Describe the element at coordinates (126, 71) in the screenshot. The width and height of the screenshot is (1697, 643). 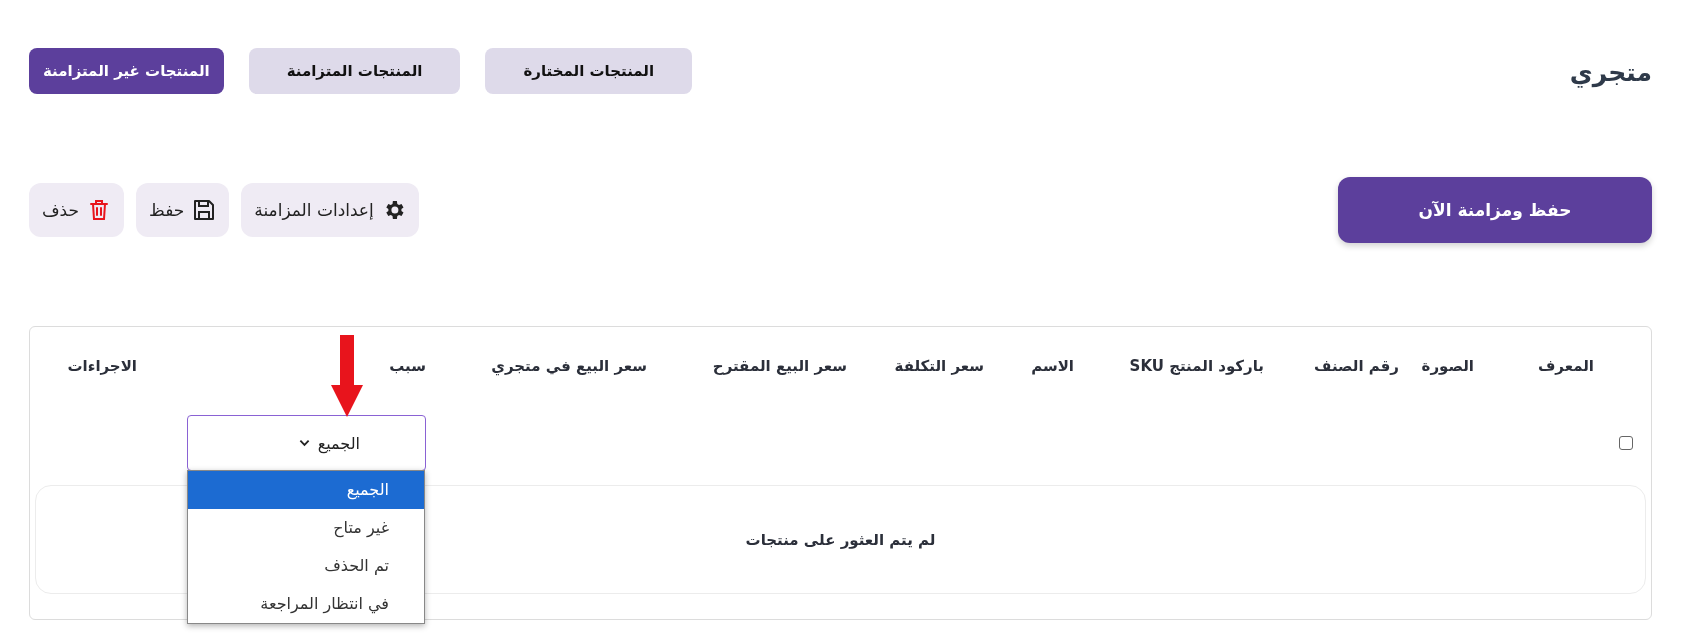
I see `tab: المنتجات غير المتزامنة` at that location.